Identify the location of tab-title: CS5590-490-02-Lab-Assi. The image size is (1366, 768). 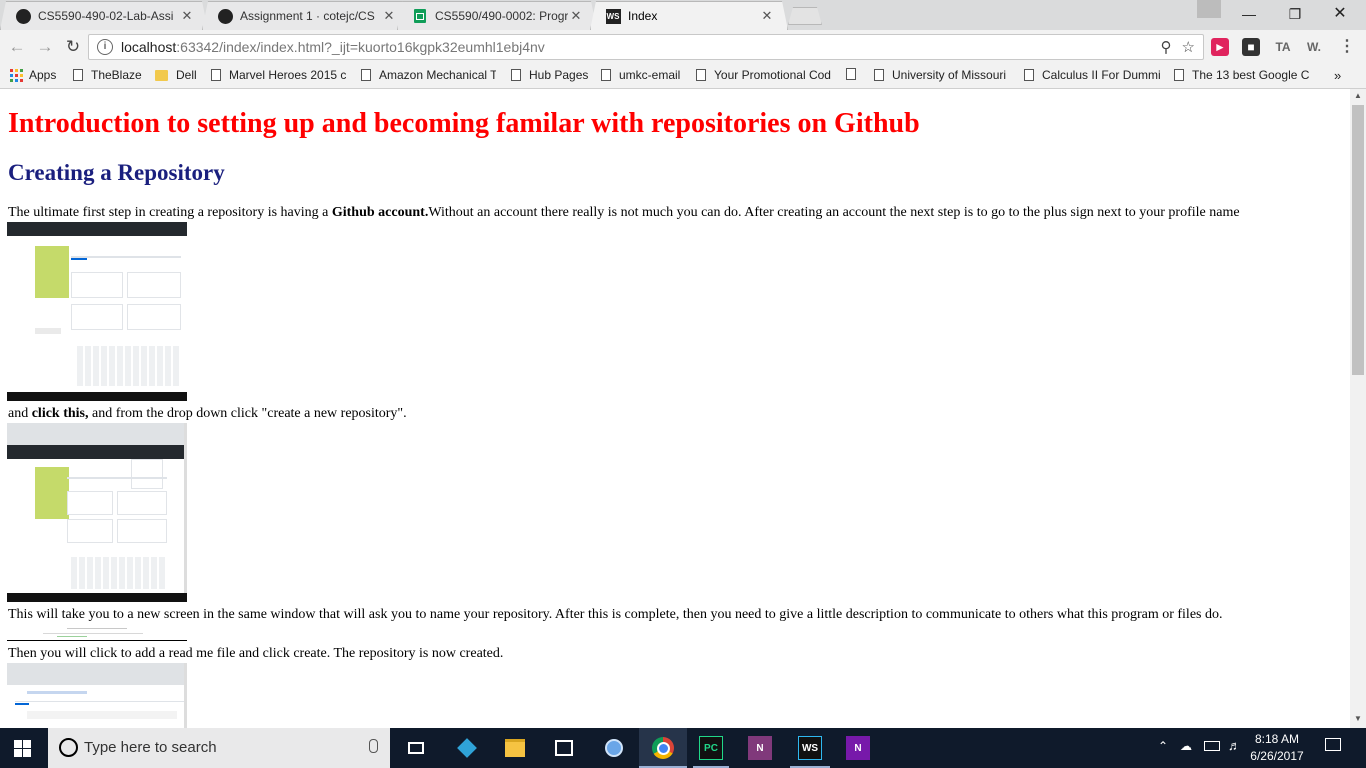
(106, 16).